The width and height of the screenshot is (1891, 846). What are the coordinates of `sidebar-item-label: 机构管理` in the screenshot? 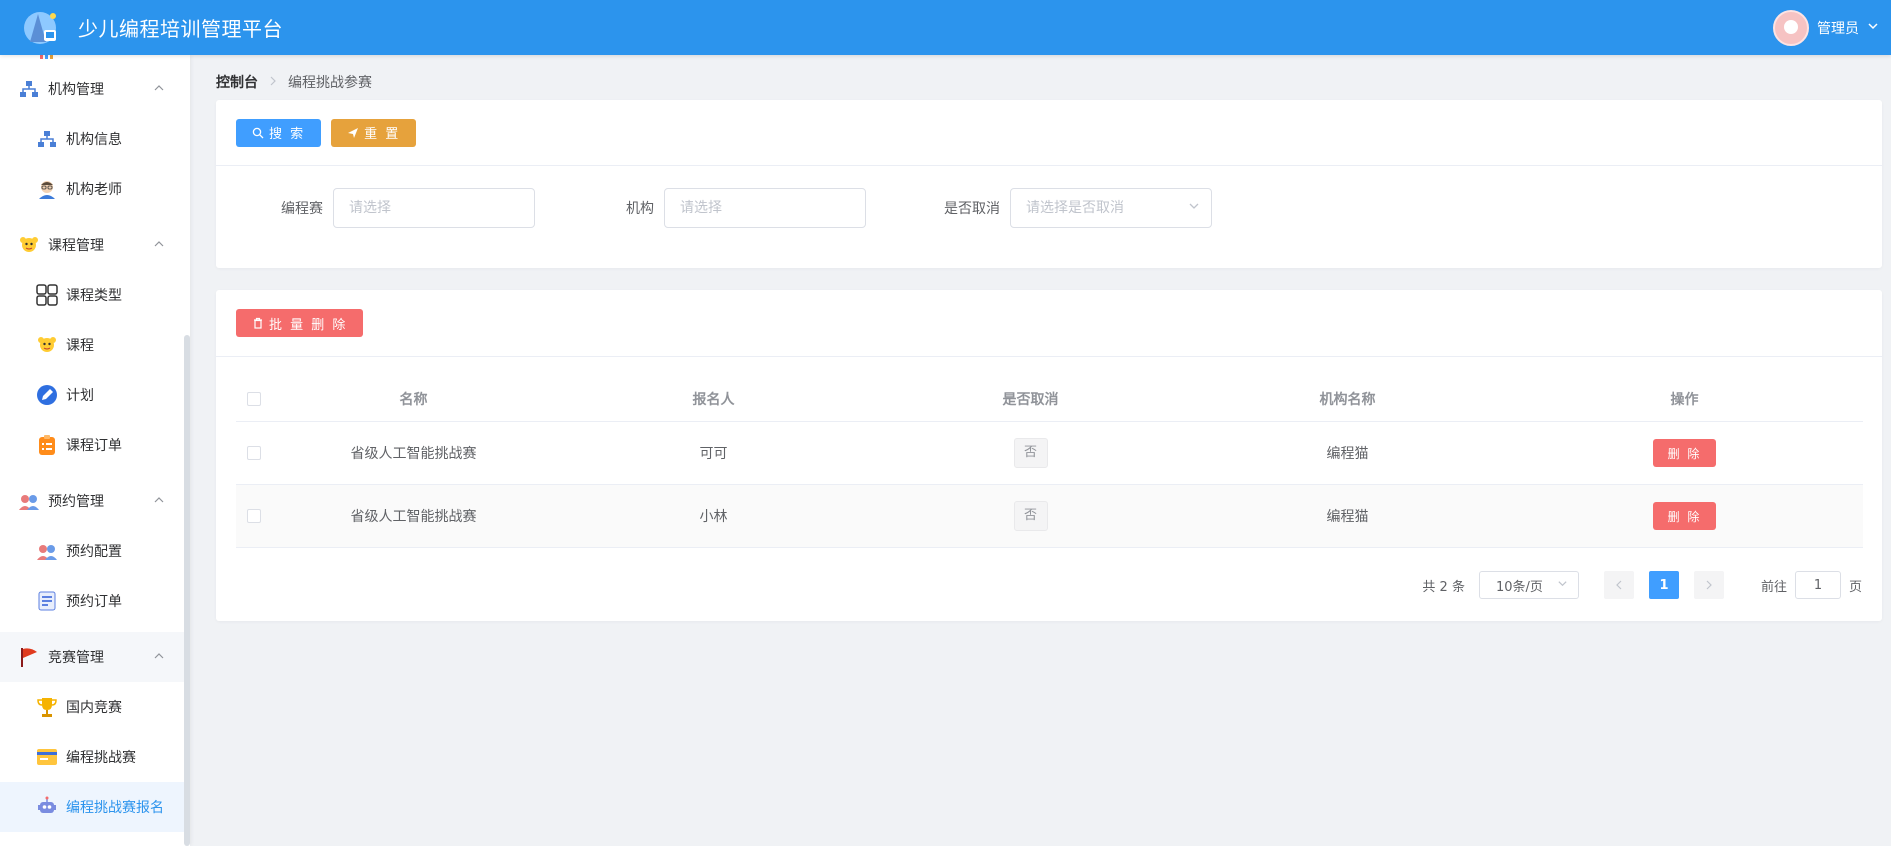 It's located at (76, 90).